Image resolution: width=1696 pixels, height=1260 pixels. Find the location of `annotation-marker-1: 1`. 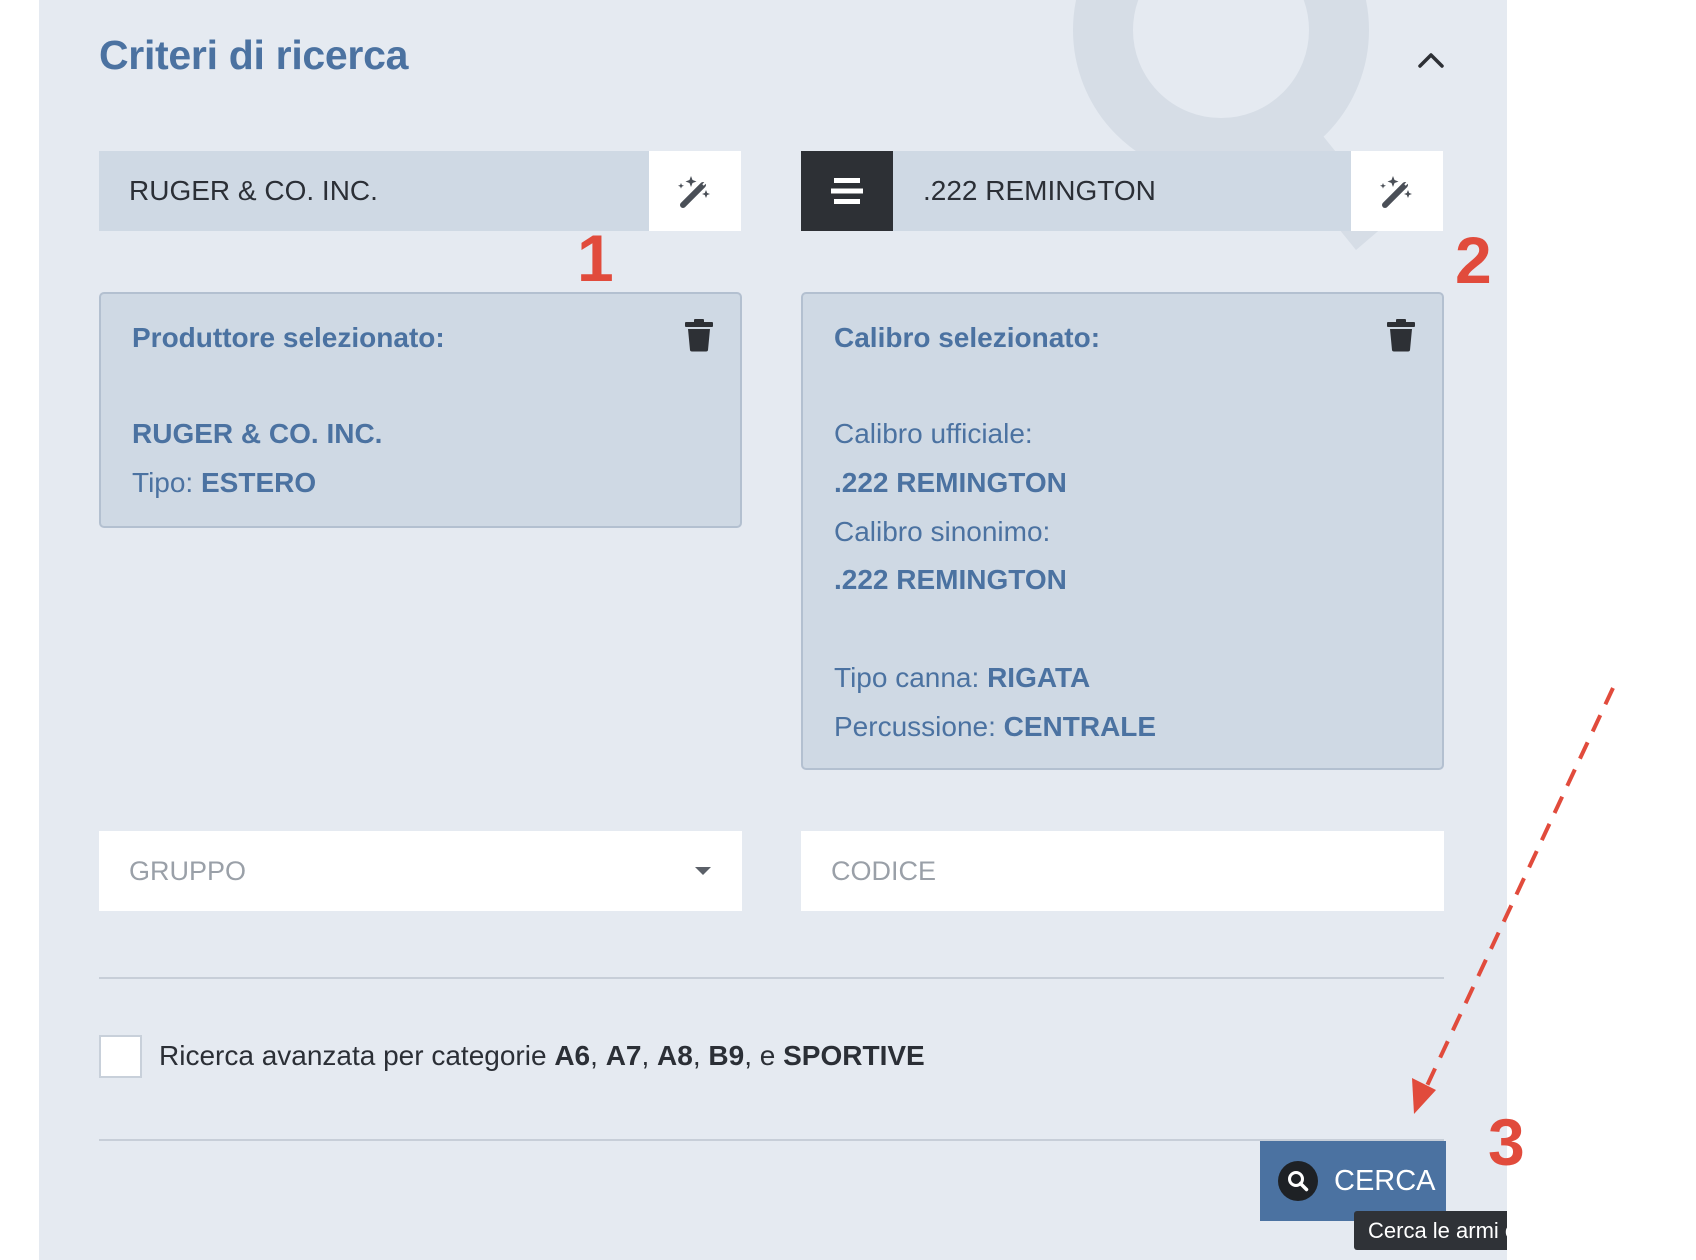

annotation-marker-1: 1 is located at coordinates (595, 258).